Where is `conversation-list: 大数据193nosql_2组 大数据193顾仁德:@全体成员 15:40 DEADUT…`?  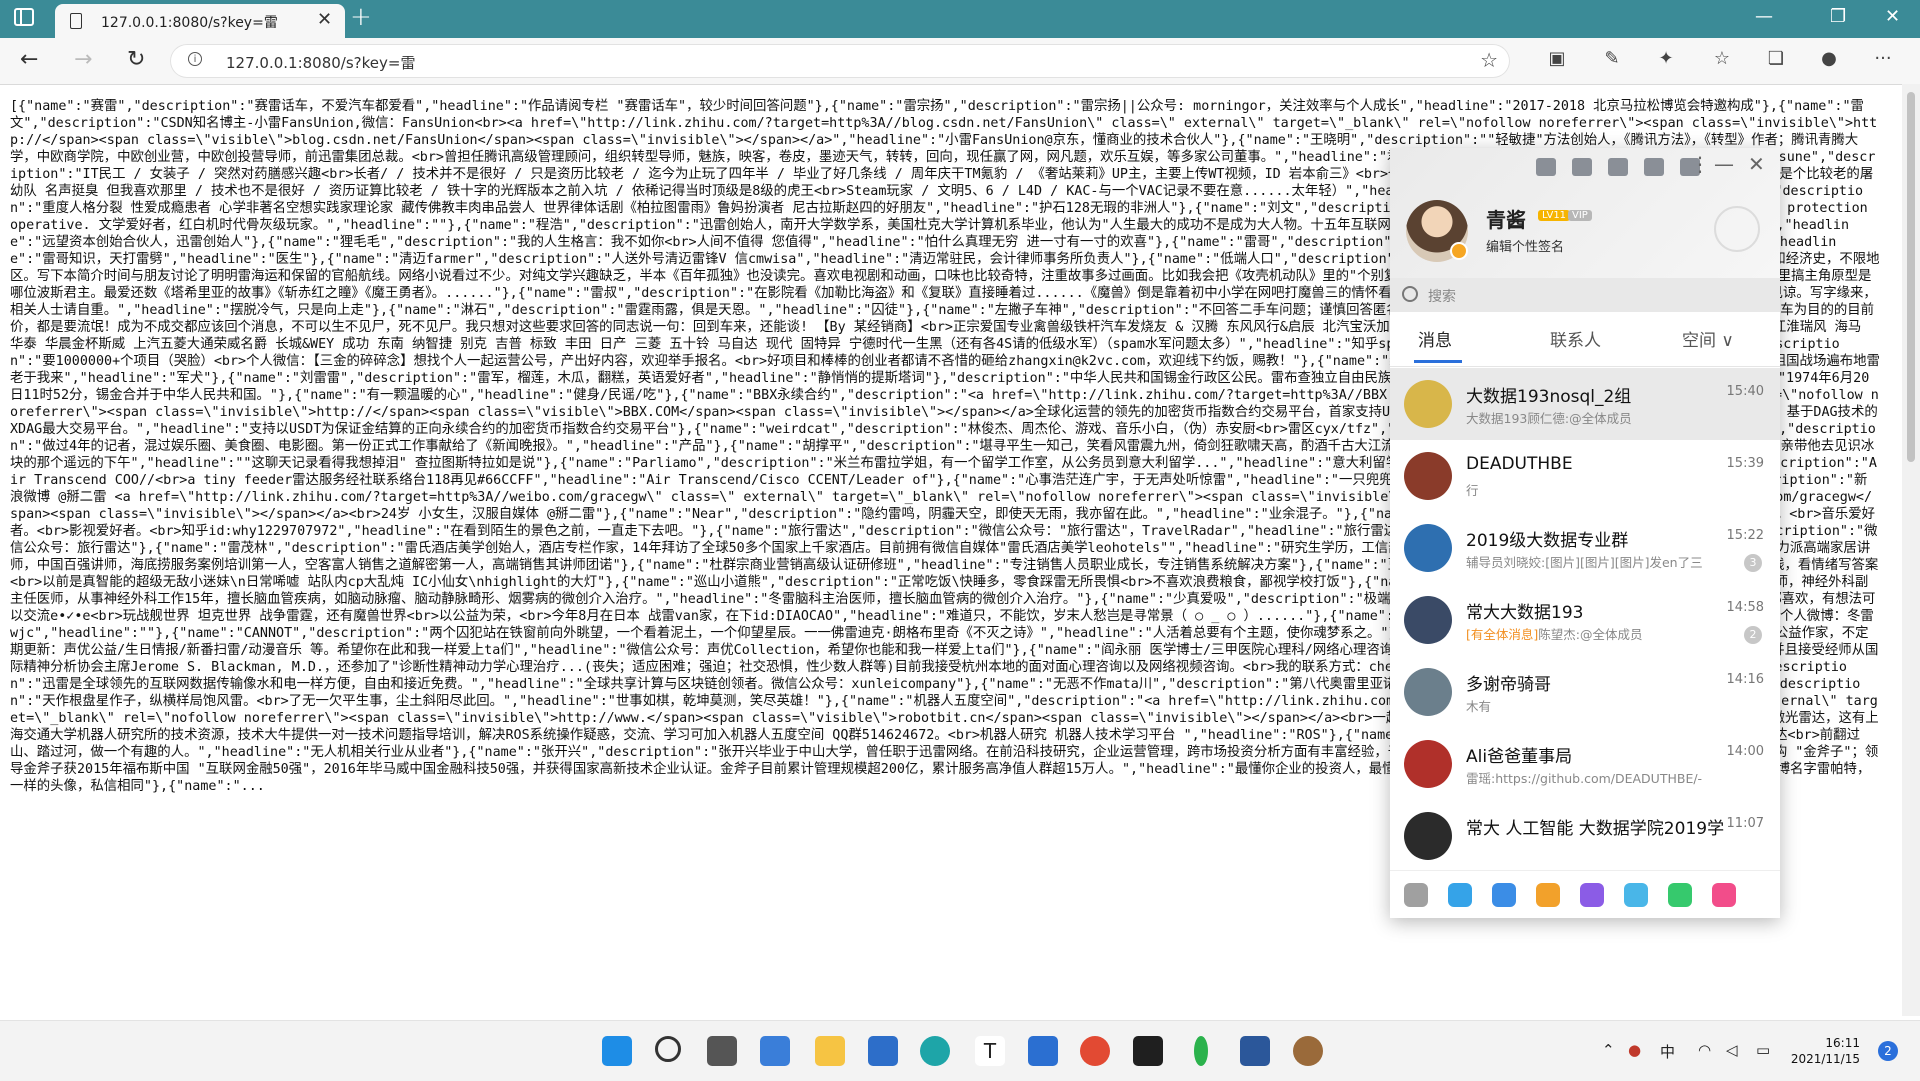
conversation-list: 大数据193nosql_2组 大数据193顾仁德:@全体成员 15:40 DEADUT… is located at coordinates (1585, 616).